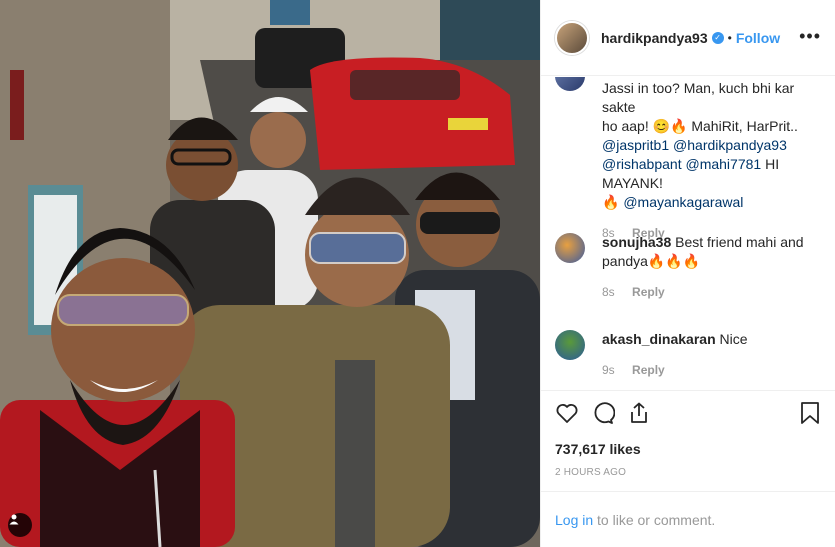 This screenshot has height=547, width=835. Describe the element at coordinates (603, 415) in the screenshot. I see `comment-icon` at that location.